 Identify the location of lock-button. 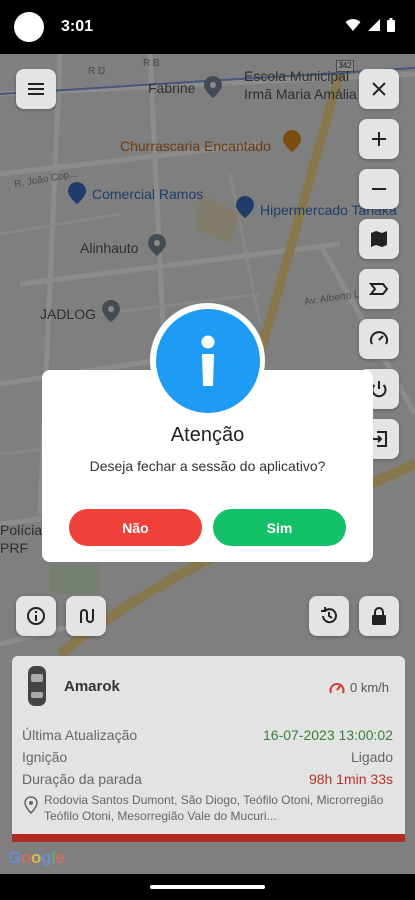
(379, 616).